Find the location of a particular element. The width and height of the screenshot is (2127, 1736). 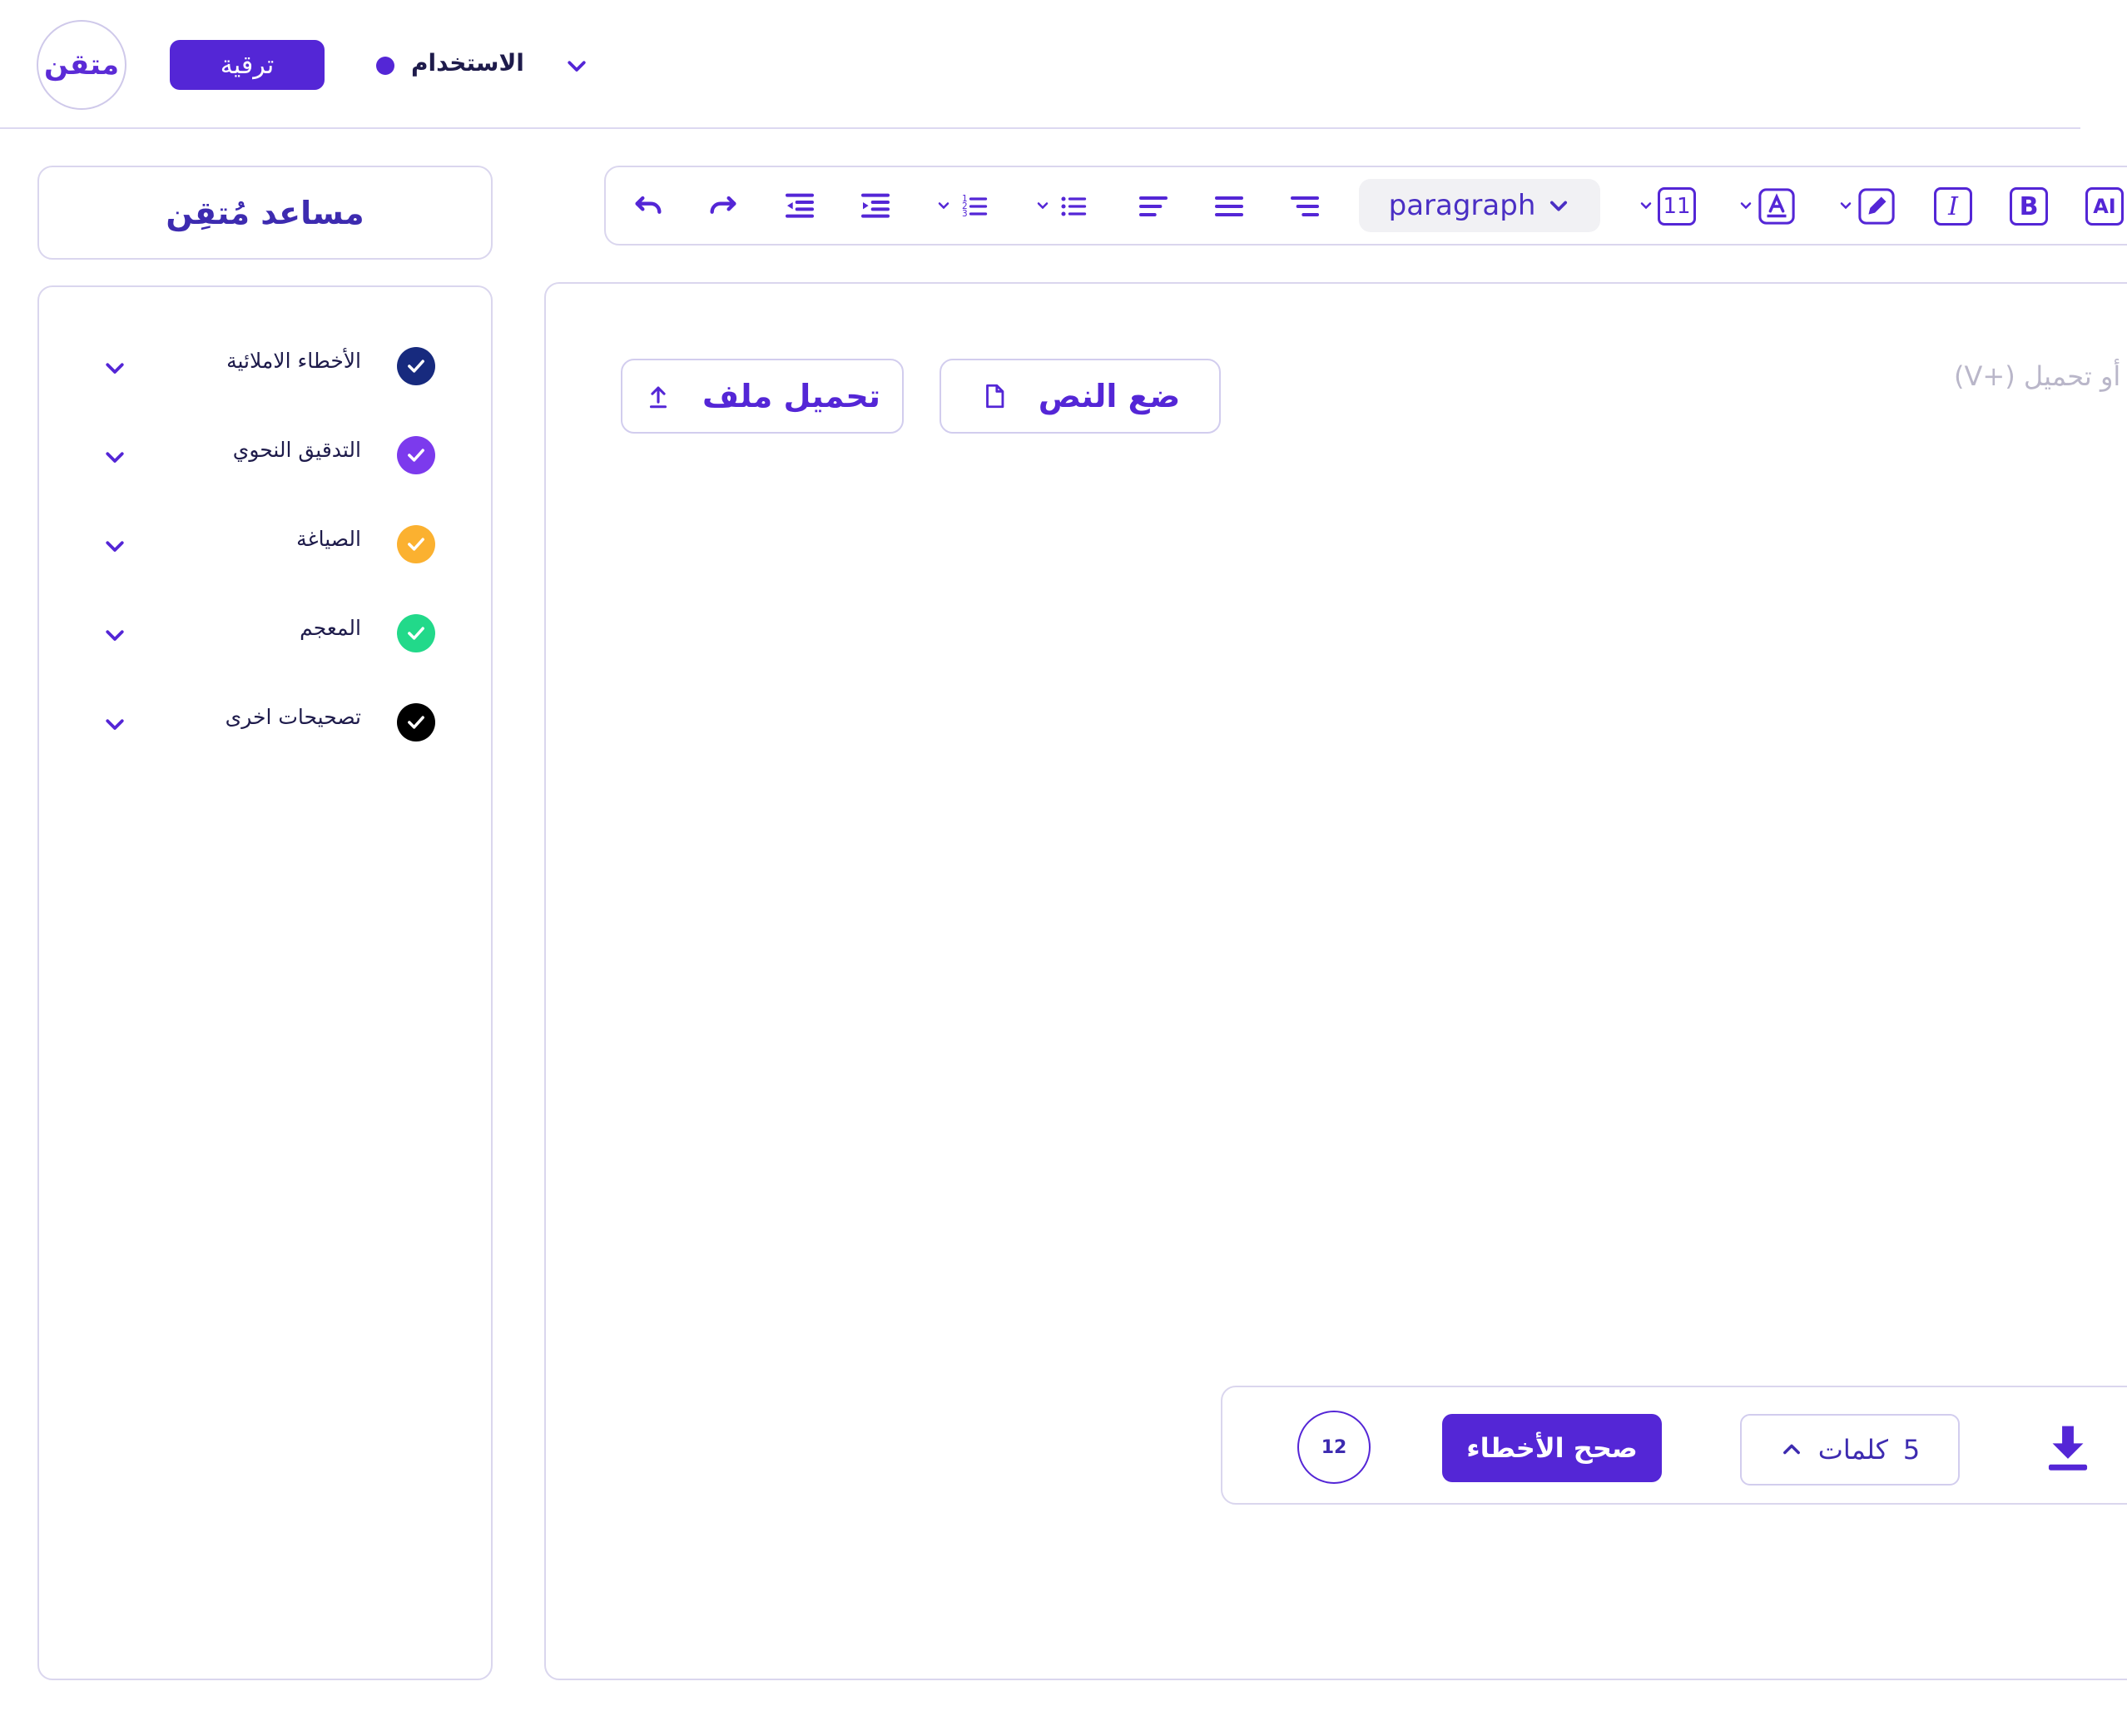

assistant-header: مساعد مُتقِن is located at coordinates (265, 213).